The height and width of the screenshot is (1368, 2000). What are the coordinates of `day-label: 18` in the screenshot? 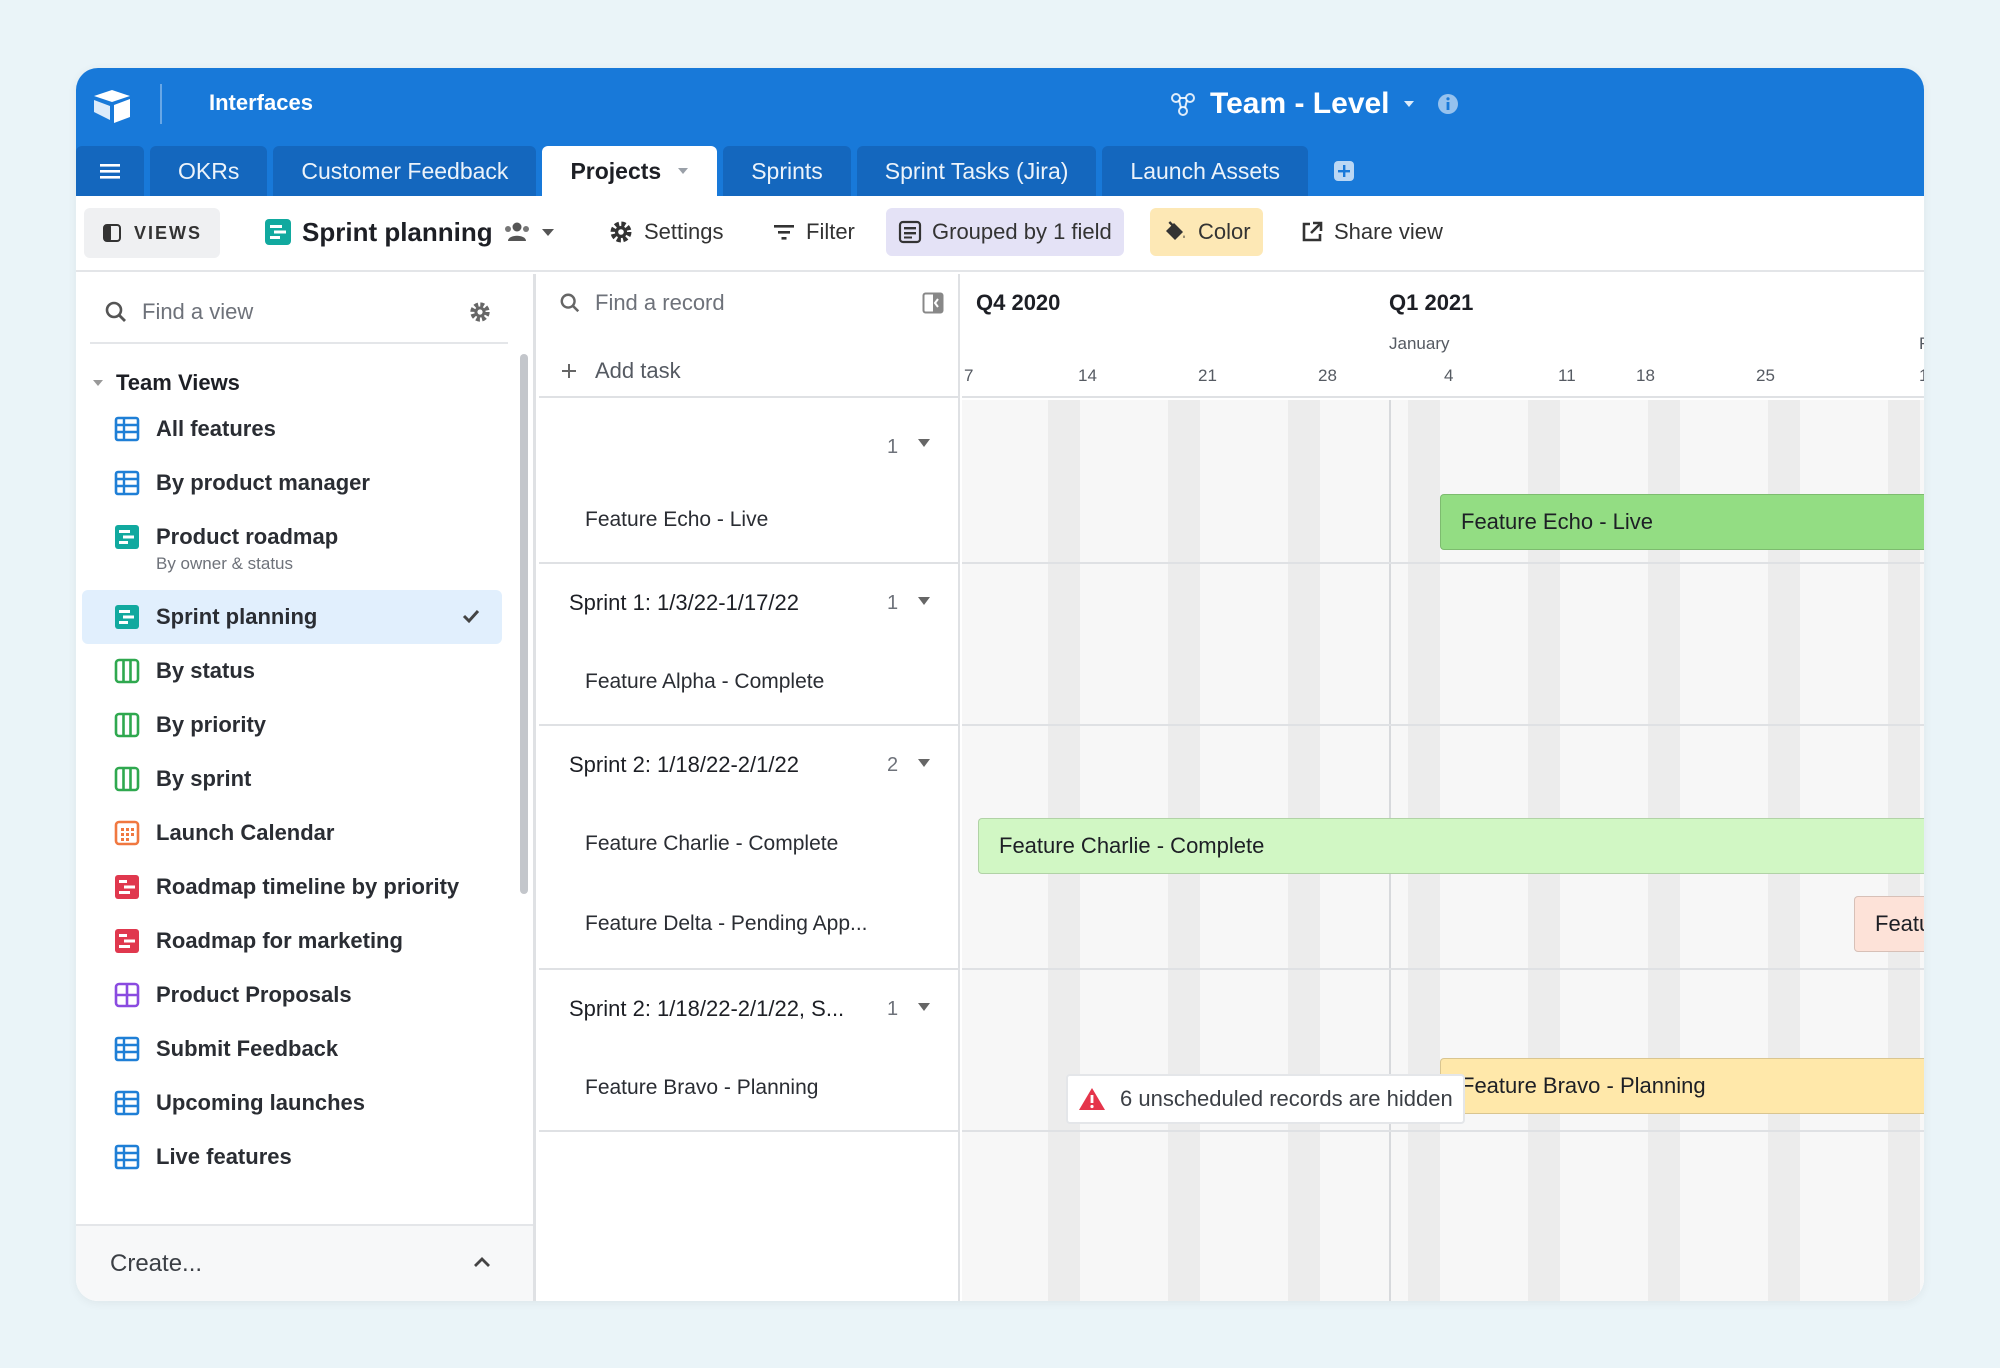 It's located at (1645, 376).